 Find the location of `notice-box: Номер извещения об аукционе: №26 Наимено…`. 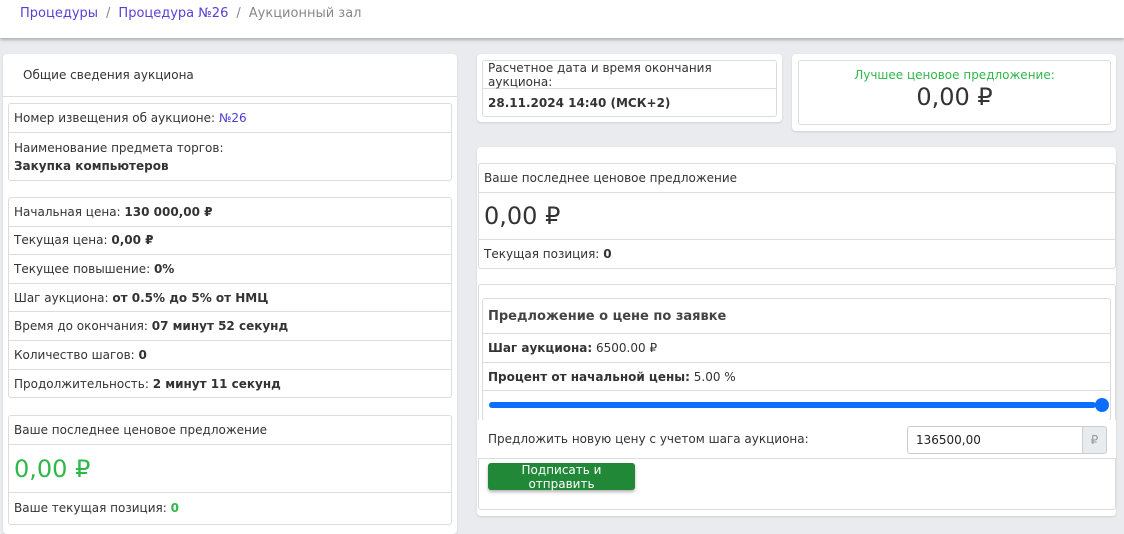

notice-box: Номер извещения об аукционе: №26 Наимено… is located at coordinates (230, 142).